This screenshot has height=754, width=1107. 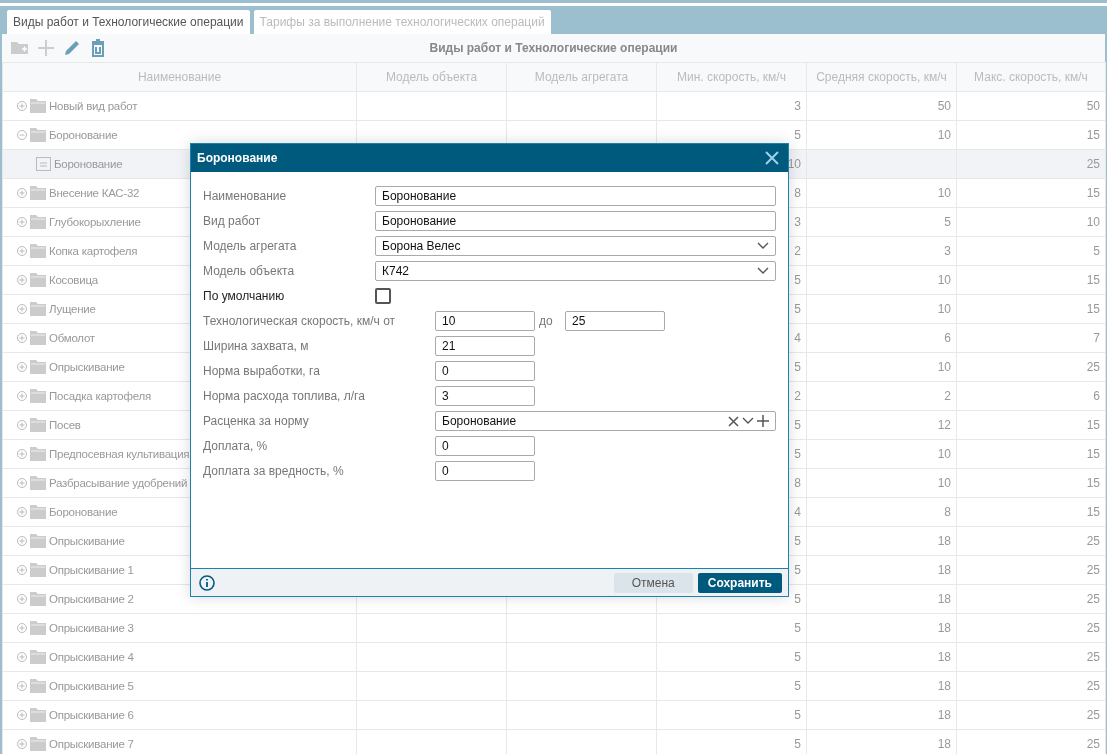 What do you see at coordinates (256, 421) in the screenshot?
I see `field-label: Расценка за норму` at bounding box center [256, 421].